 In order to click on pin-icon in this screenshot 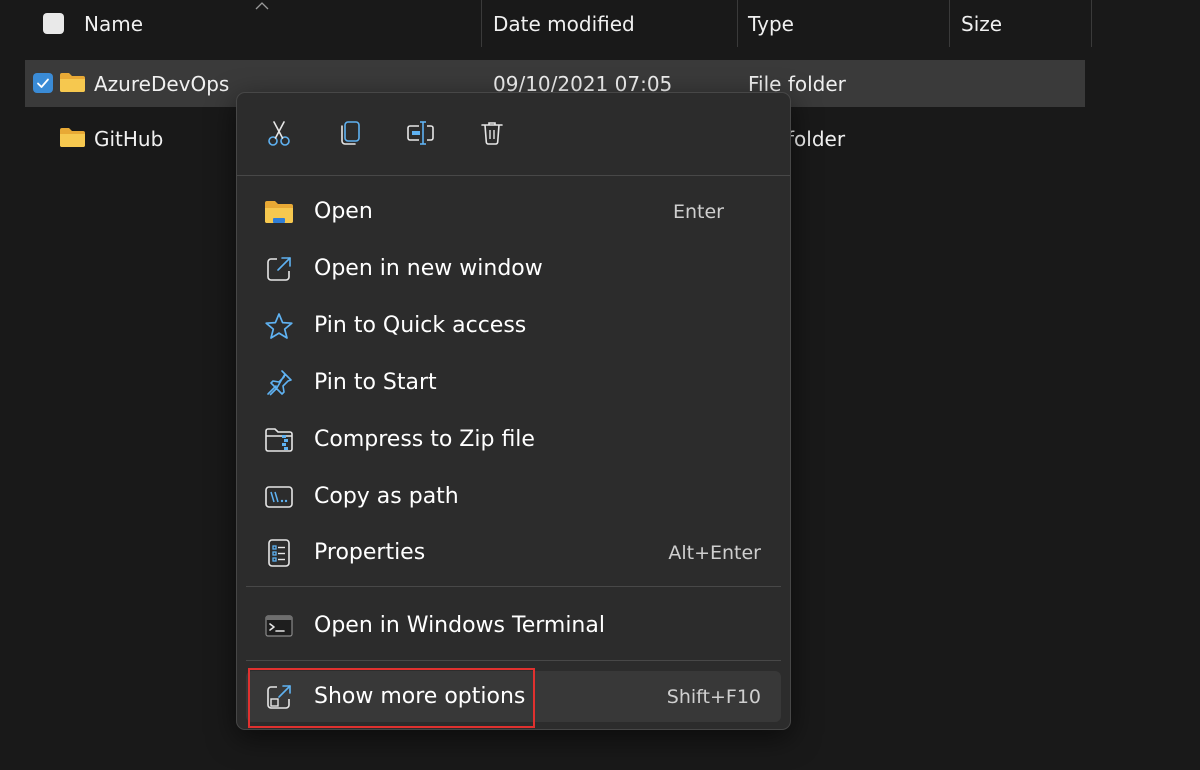, I will do `click(279, 383)`.